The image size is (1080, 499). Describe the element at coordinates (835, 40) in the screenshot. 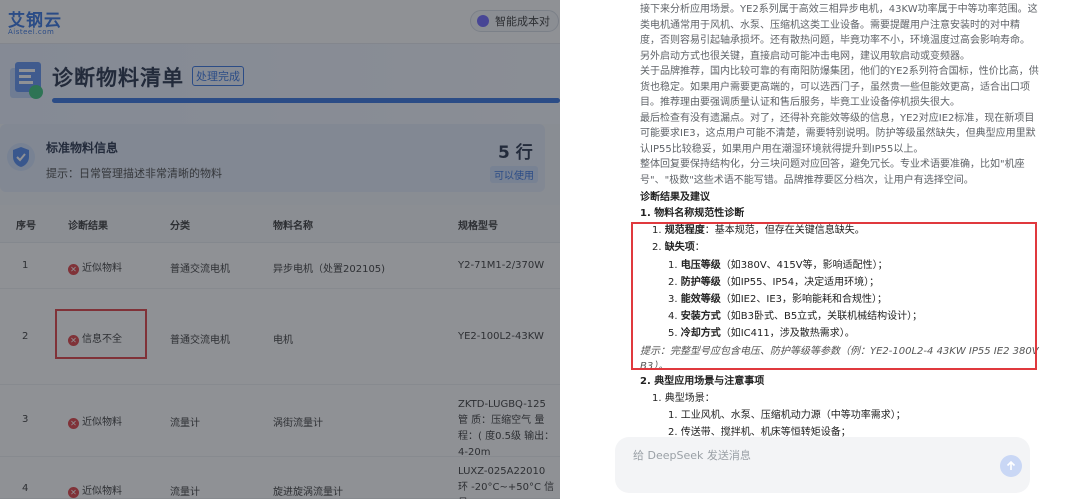

I see `reasoning-line: 度，否则容易引起轴承损坏。还有散热问题，毕竟功率不小，环境温度过高会影响寿命。` at that location.